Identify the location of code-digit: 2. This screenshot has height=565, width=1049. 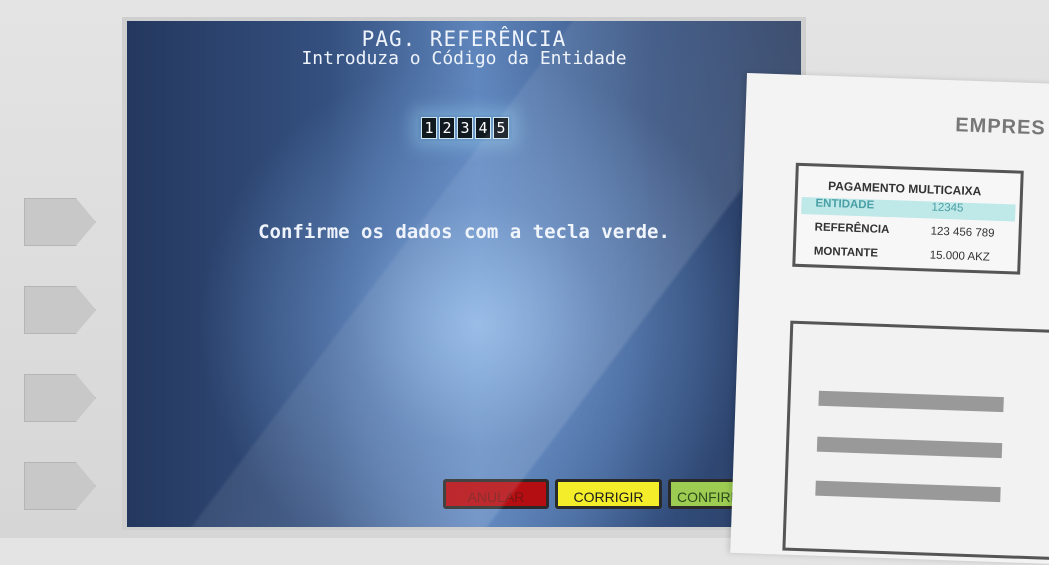
(447, 128).